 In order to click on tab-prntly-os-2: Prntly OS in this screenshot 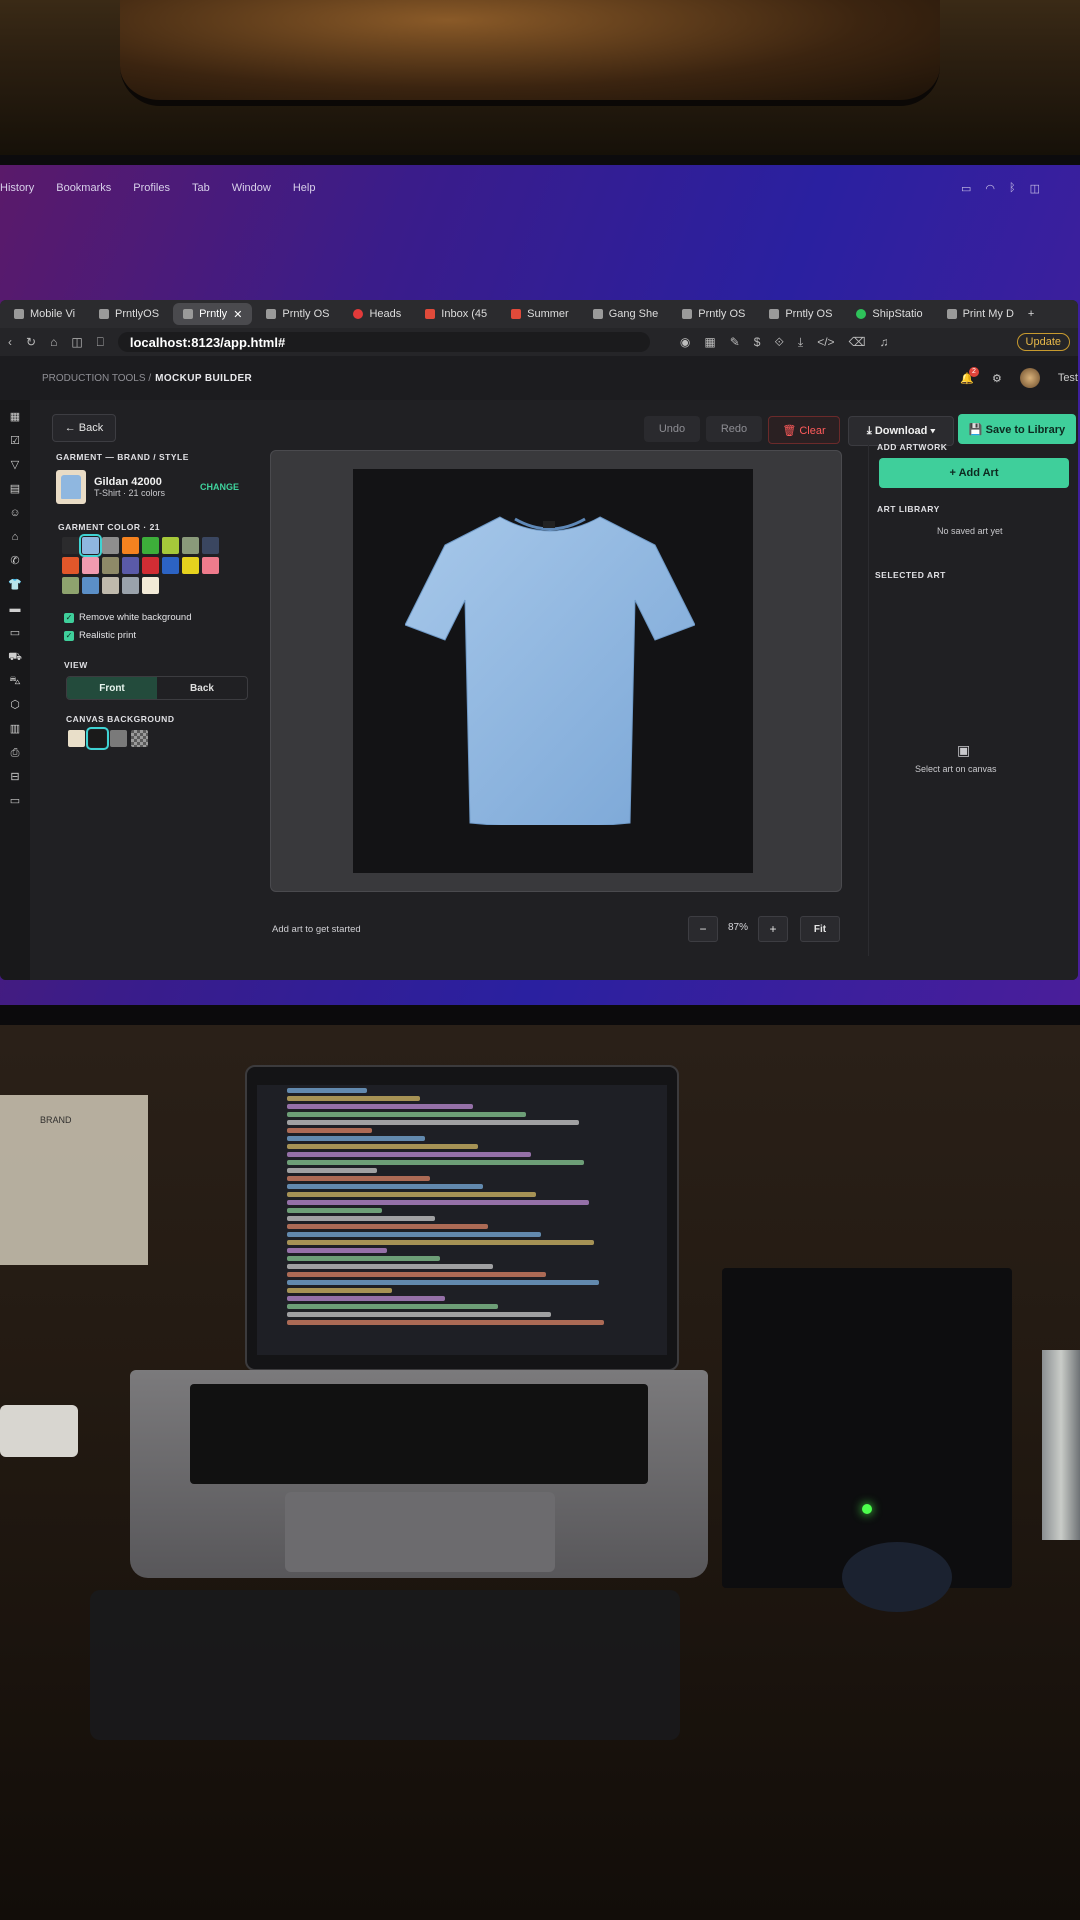, I will do `click(713, 314)`.